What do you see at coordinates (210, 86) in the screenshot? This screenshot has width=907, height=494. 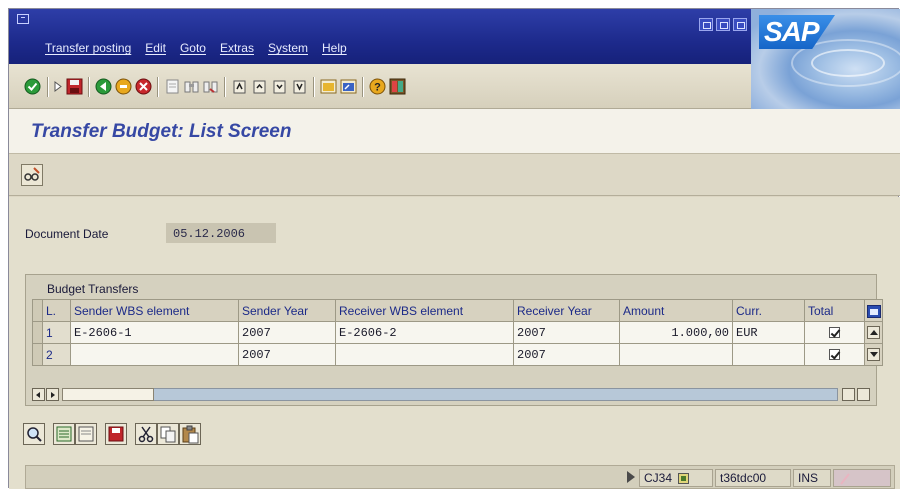 I see `find-next-icon` at bounding box center [210, 86].